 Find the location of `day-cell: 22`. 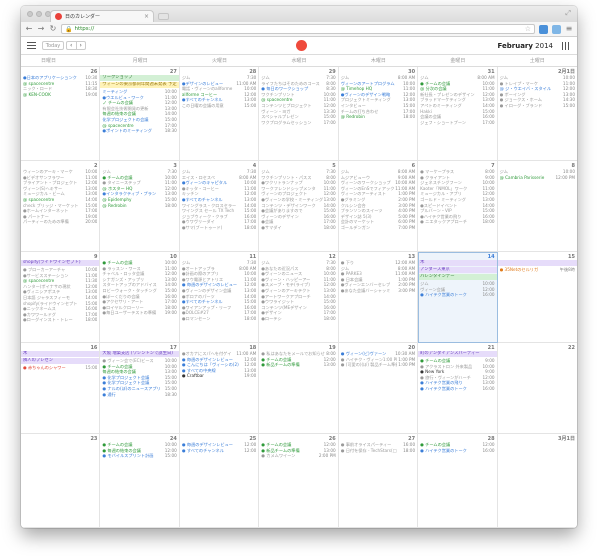

day-cell: 22 is located at coordinates (537, 388).